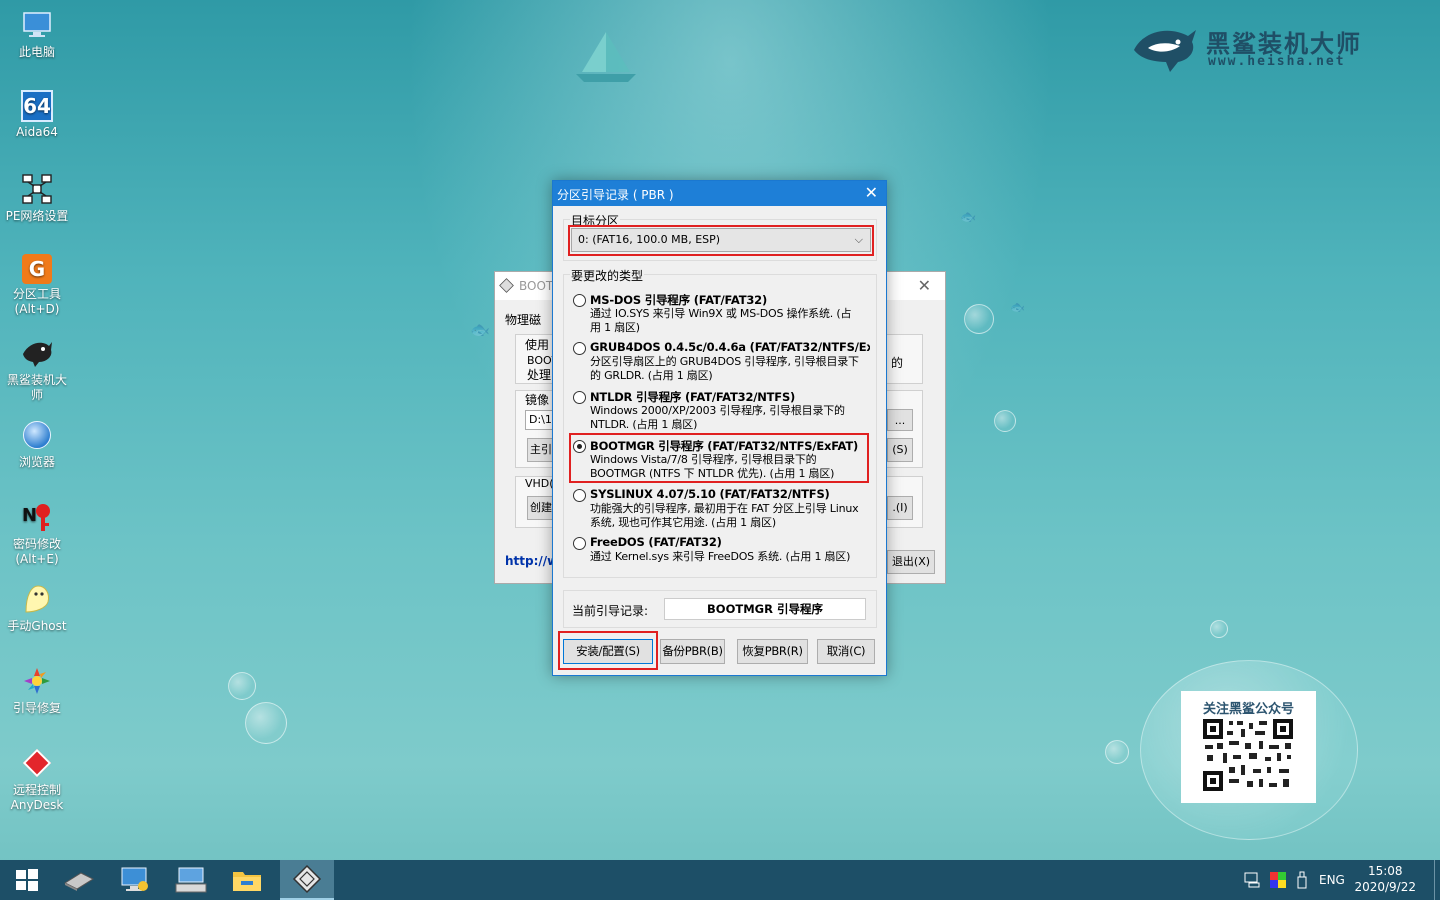 Image resolution: width=1440 pixels, height=900 pixels. What do you see at coordinates (79, 880) in the screenshot?
I see `taskbar-disk-tool` at bounding box center [79, 880].